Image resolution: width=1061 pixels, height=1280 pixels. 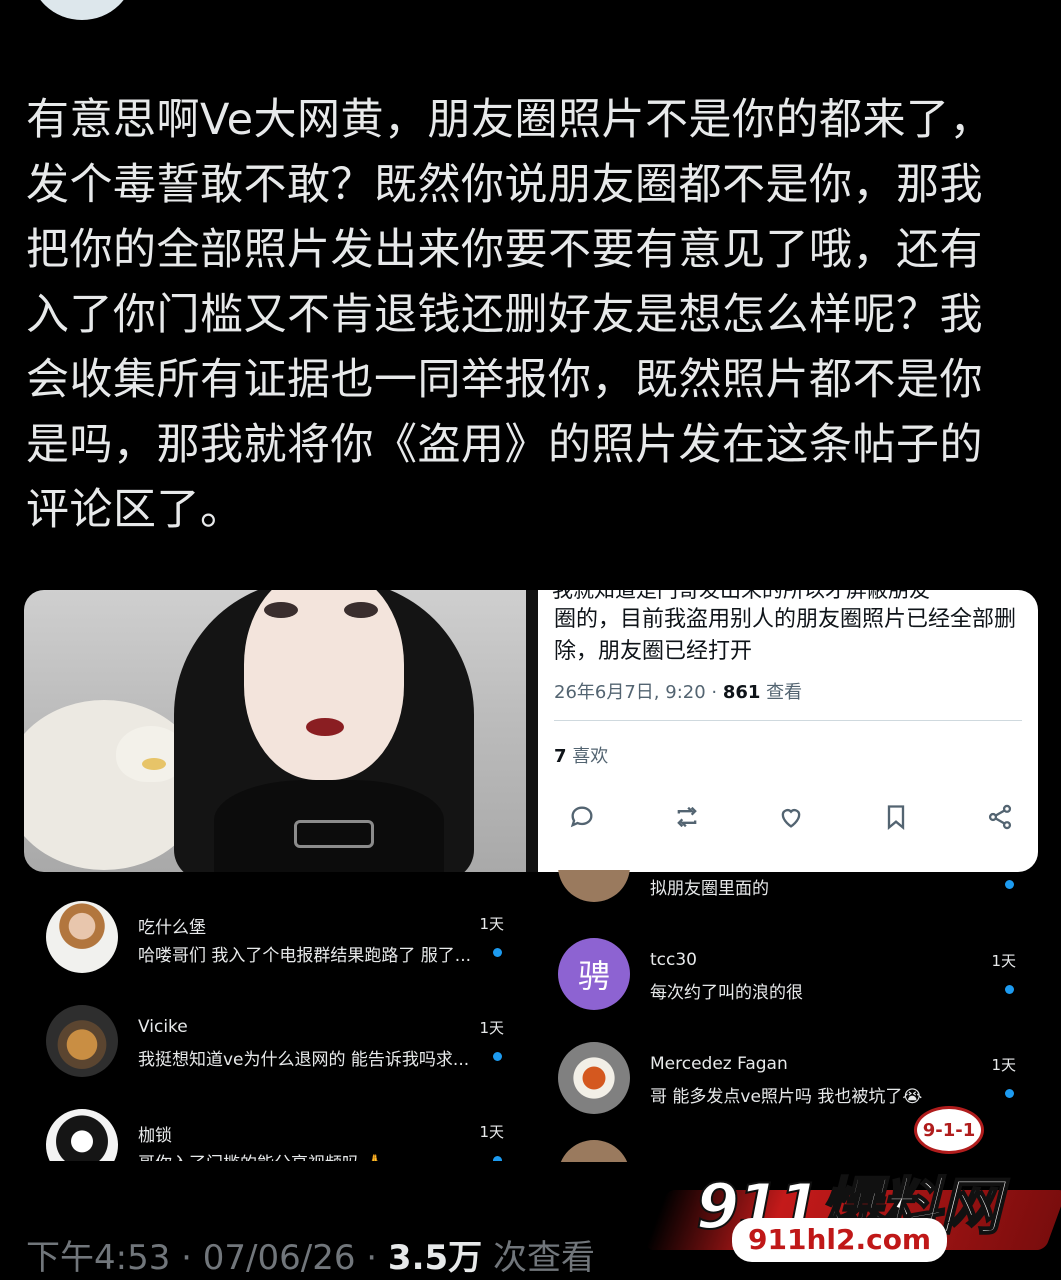 What do you see at coordinates (582, 817) in the screenshot?
I see `reply-icon` at bounding box center [582, 817].